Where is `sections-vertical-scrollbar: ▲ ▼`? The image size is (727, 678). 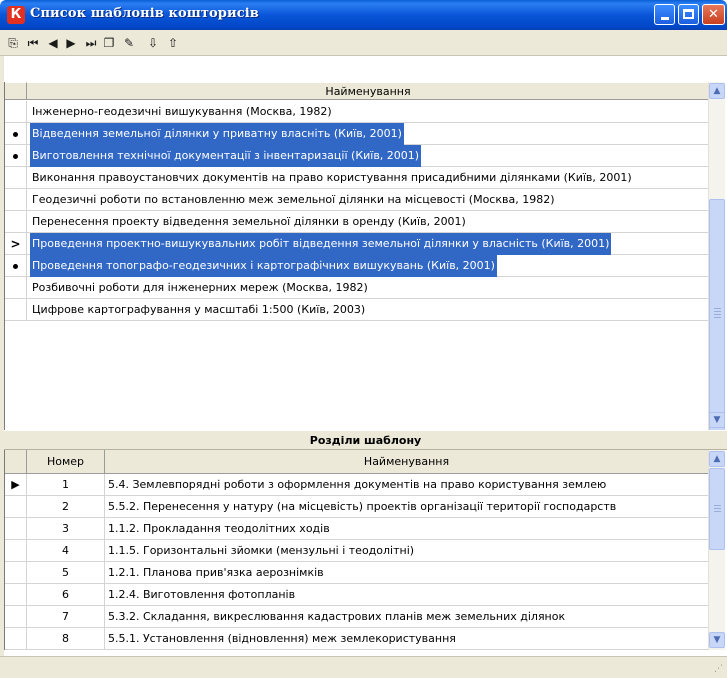
sections-vertical-scrollbar: ▲ ▼ is located at coordinates (716, 550).